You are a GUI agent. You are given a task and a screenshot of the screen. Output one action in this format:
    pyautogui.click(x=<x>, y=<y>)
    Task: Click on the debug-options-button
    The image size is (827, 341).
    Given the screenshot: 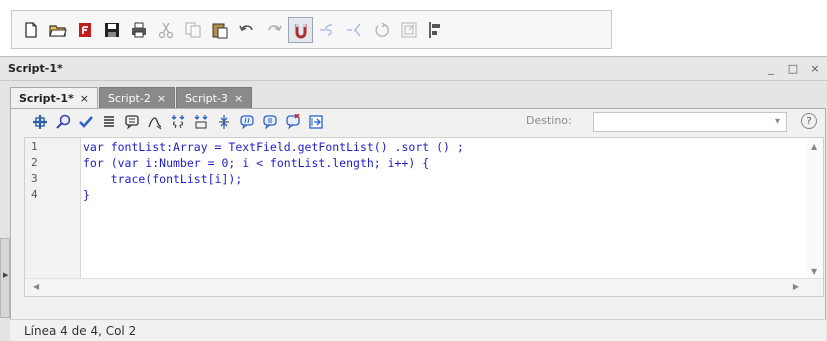 What is the action you would take?
    pyautogui.click(x=155, y=122)
    